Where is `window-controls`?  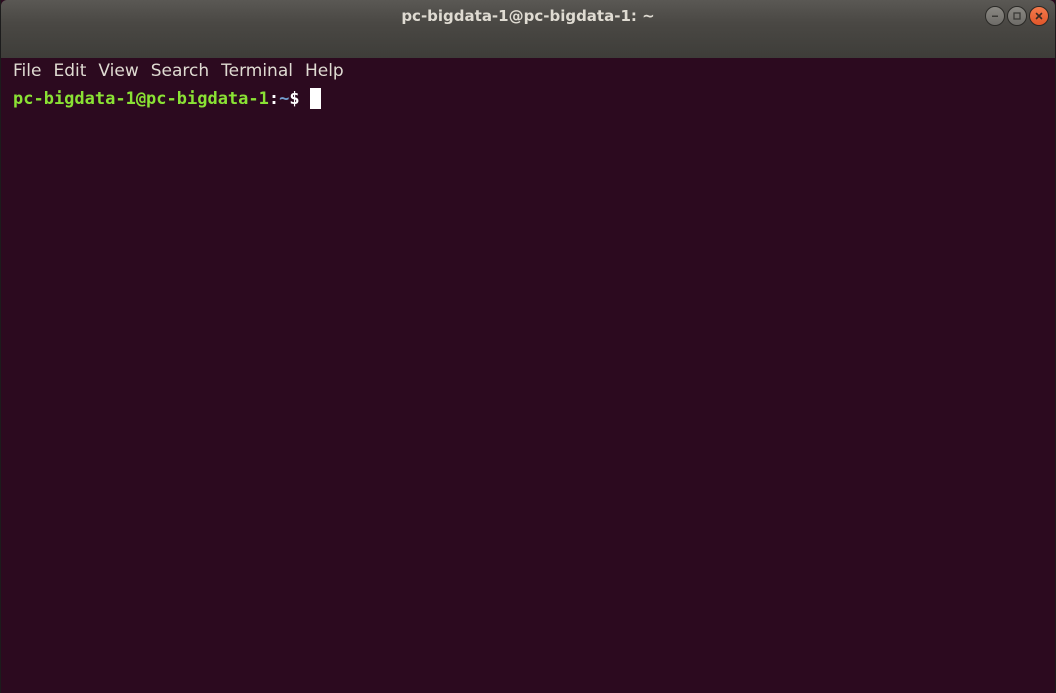 window-controls is located at coordinates (1017, 16).